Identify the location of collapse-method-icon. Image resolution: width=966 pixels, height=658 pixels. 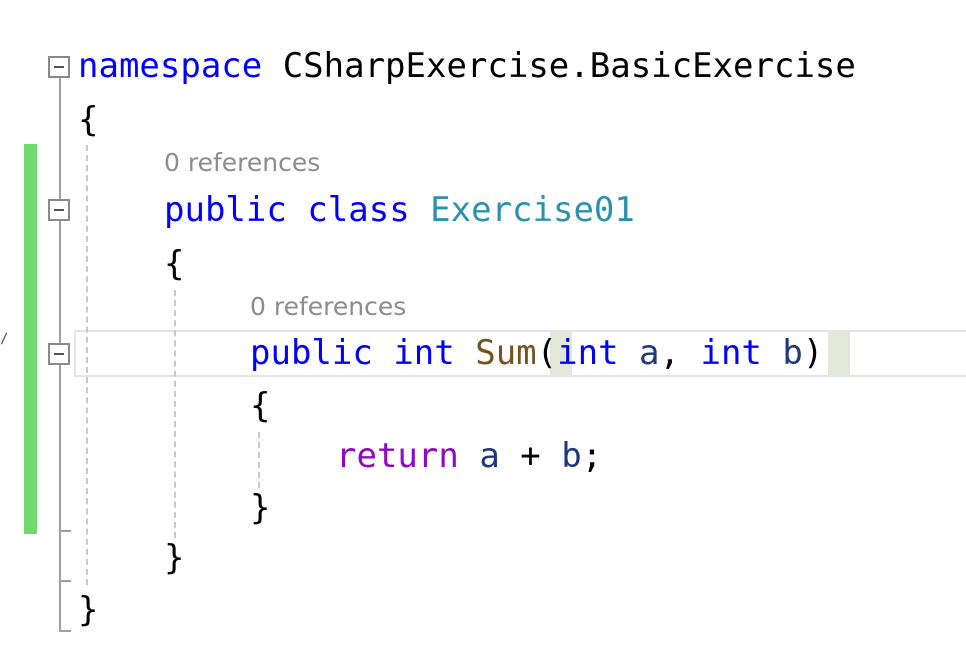
(59, 354).